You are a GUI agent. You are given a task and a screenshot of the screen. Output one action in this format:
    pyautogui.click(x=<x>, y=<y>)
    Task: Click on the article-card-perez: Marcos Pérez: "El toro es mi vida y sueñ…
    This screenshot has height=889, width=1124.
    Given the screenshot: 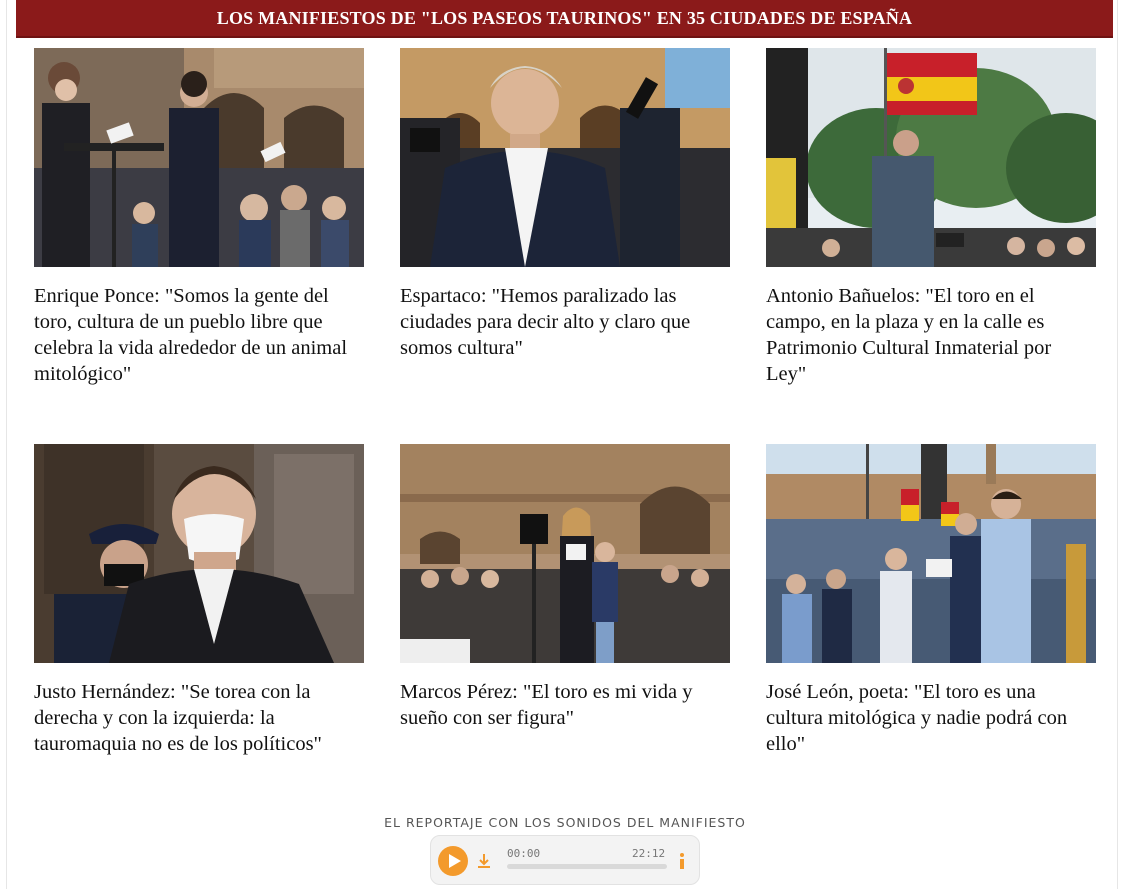 What is the action you would take?
    pyautogui.click(x=565, y=587)
    